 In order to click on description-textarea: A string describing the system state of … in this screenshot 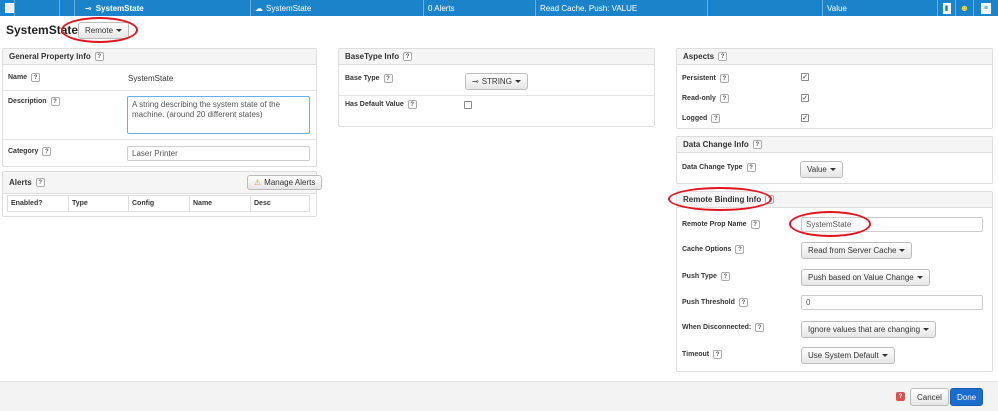, I will do `click(218, 115)`.